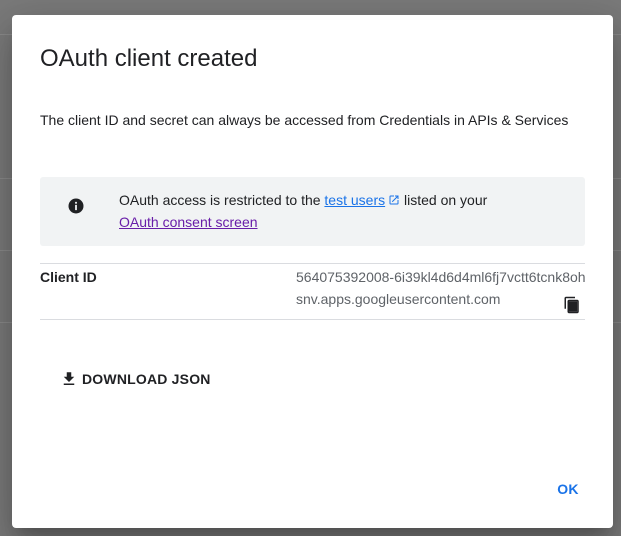  I want to click on info-text-prefix: OAuth access is restricted to the, so click(222, 200).